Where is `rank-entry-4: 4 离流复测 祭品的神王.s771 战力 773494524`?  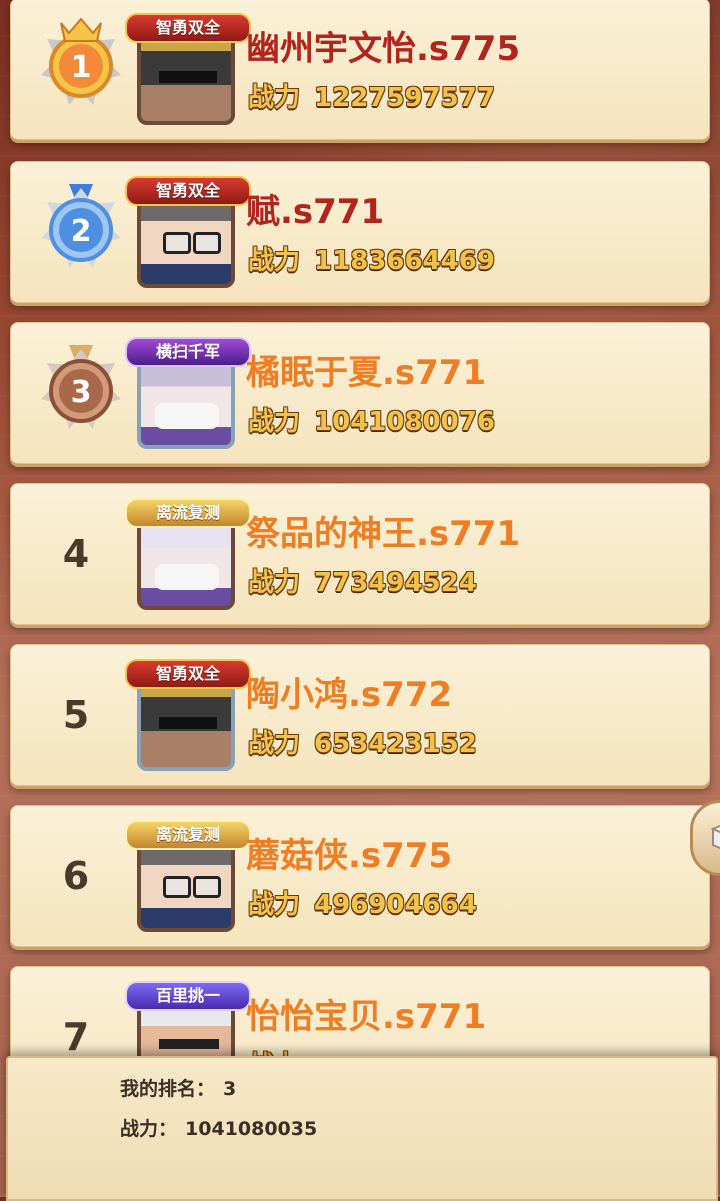 rank-entry-4: 4 离流复测 祭品的神王.s771 战力 773494524 is located at coordinates (360, 554).